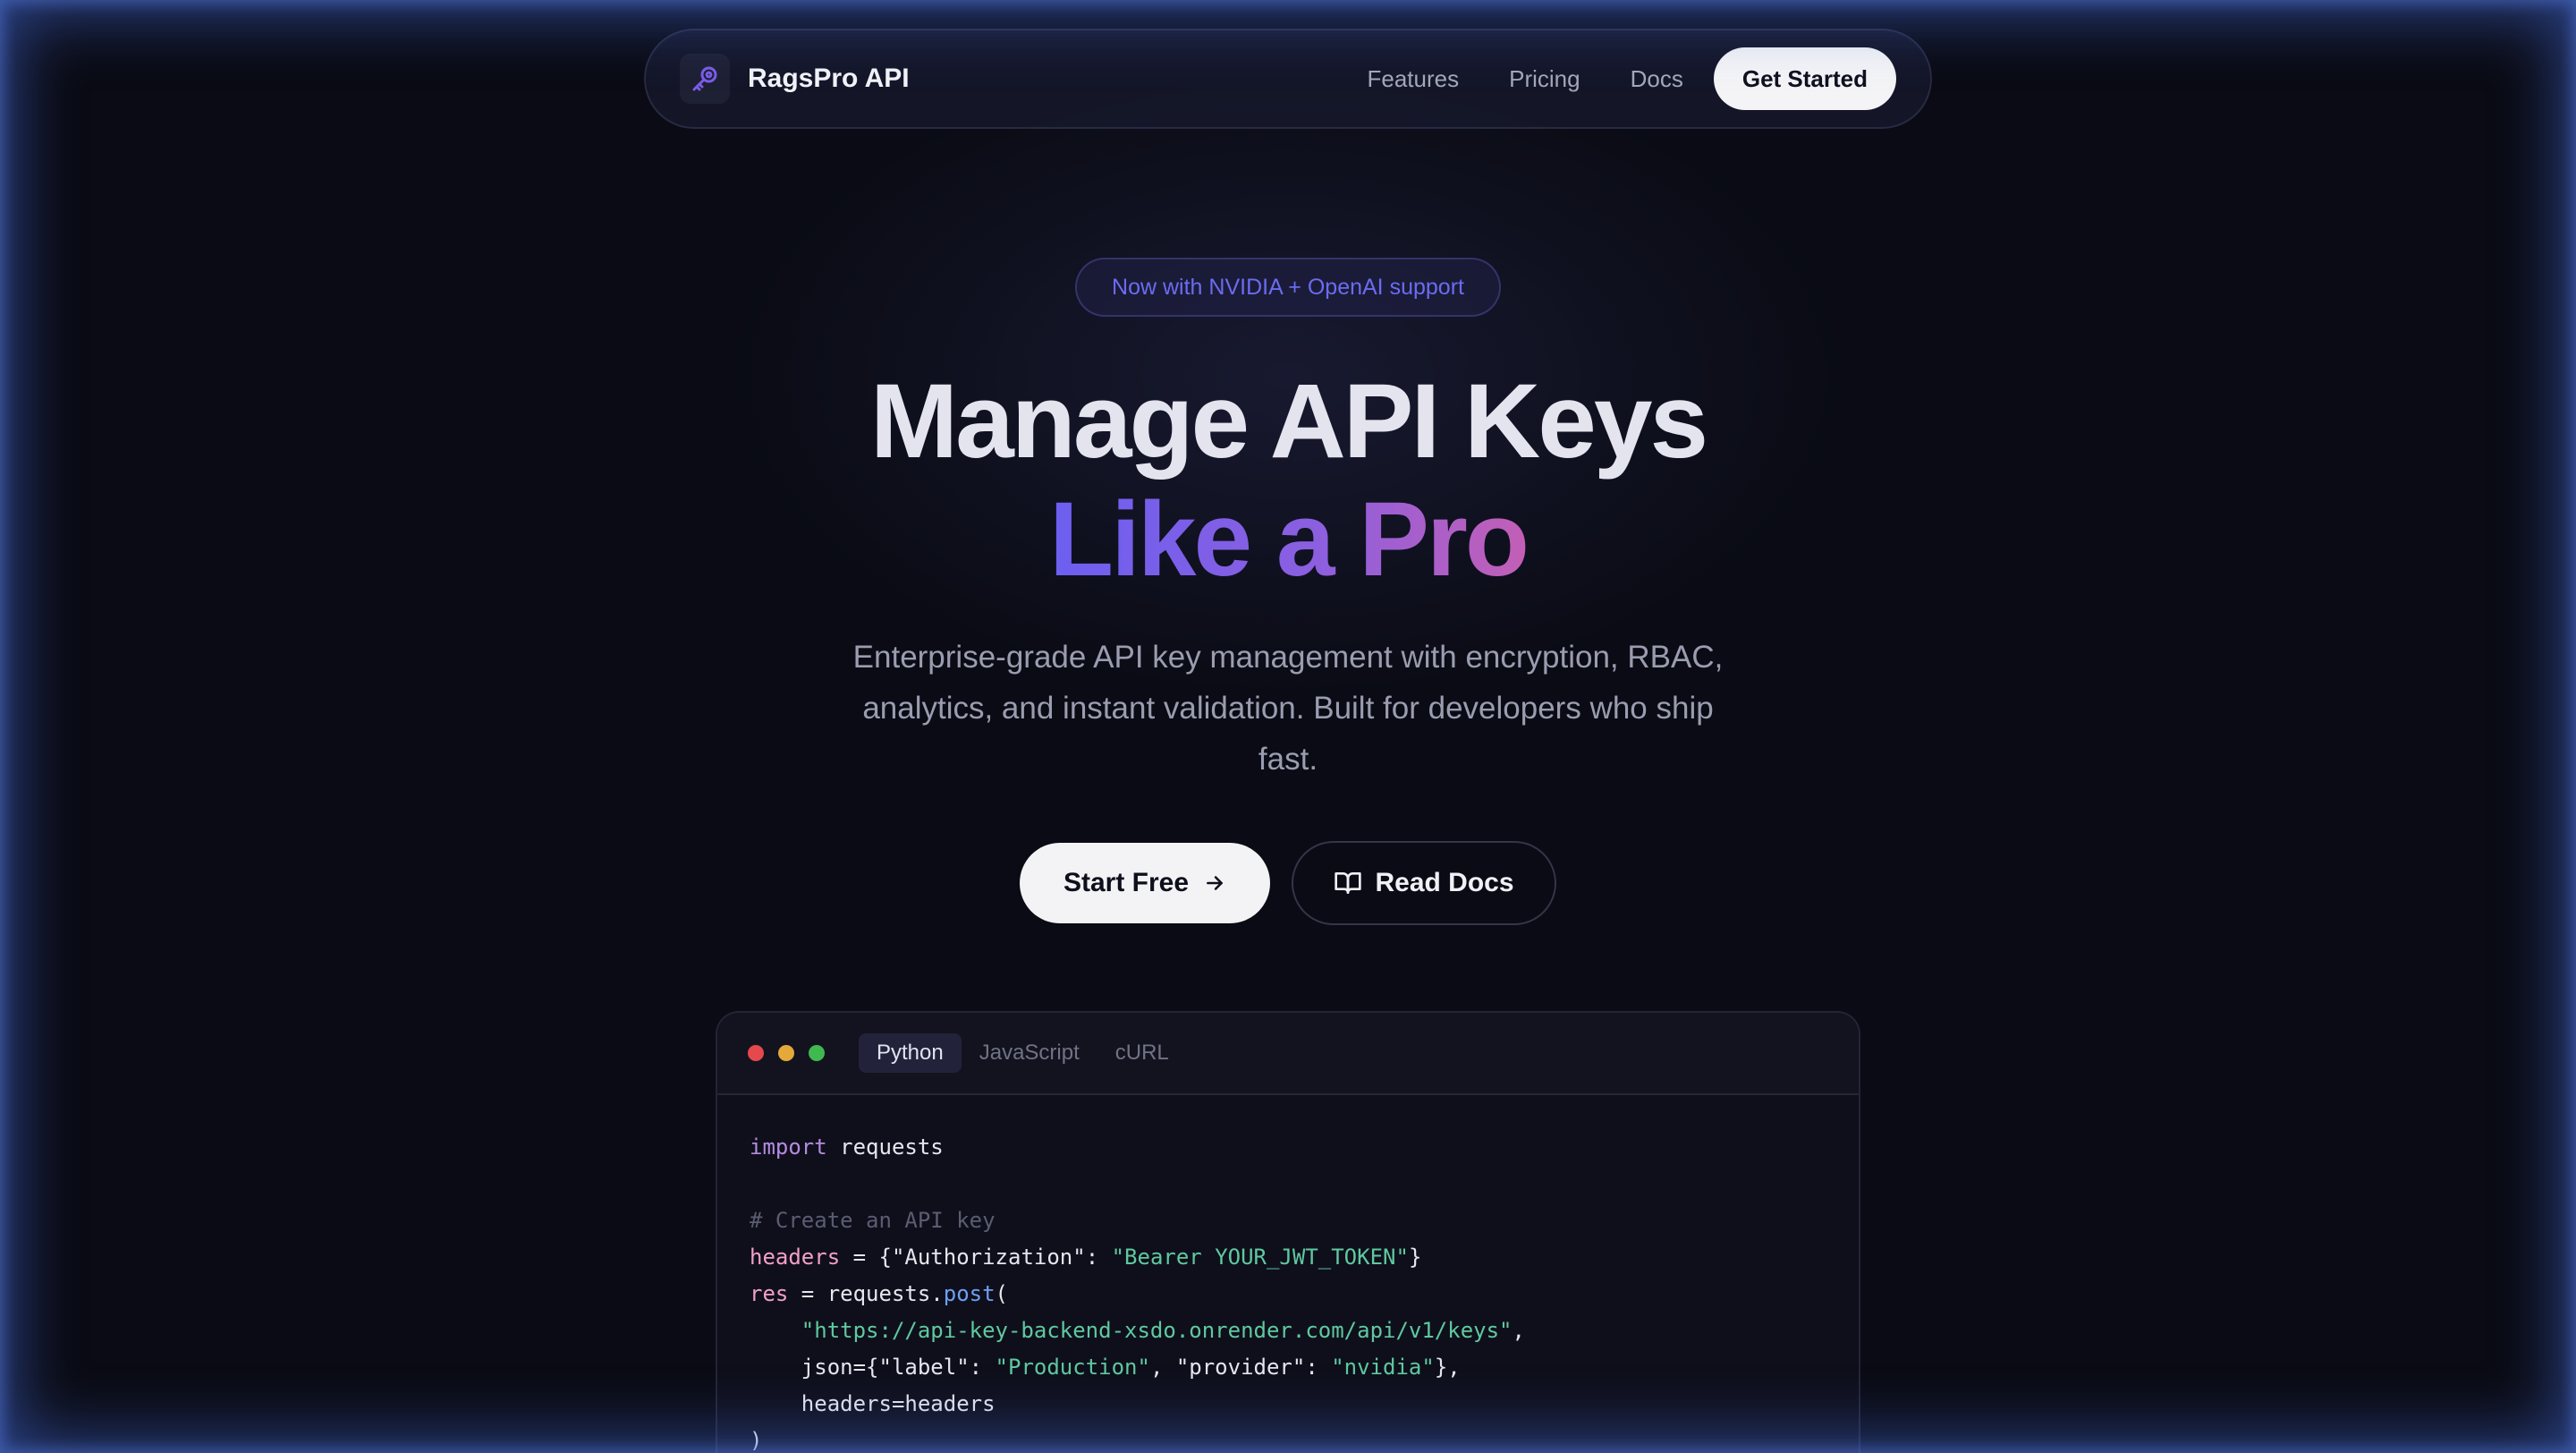 This screenshot has width=2576, height=1453. I want to click on read-docs-label: Read Docs, so click(1444, 882).